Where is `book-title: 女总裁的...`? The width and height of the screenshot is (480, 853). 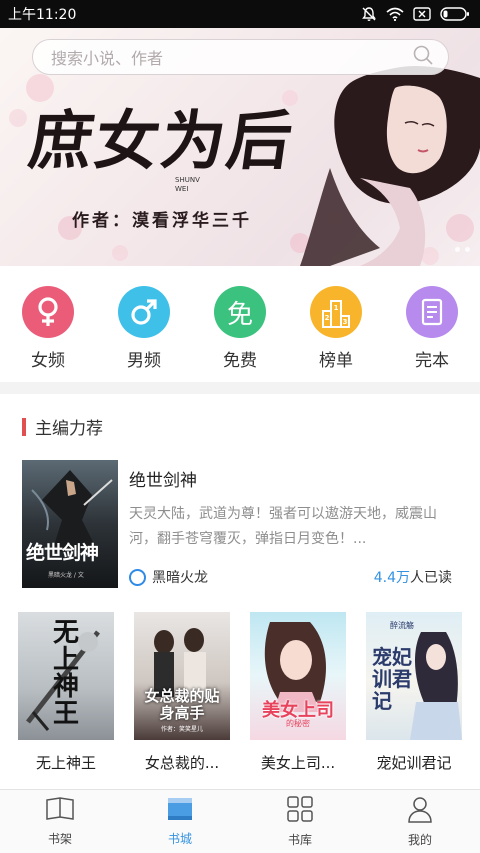
book-title: 女总裁的... is located at coordinates (182, 762).